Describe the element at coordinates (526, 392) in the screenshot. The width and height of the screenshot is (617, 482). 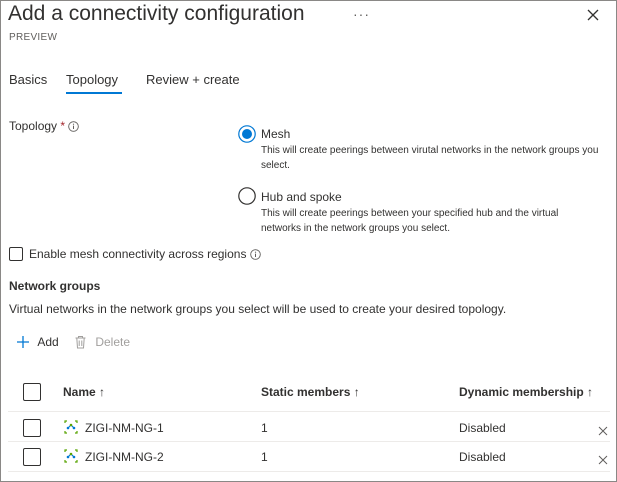
I see `column-header-dynamic-membership: Dynamic membership ↑` at that location.